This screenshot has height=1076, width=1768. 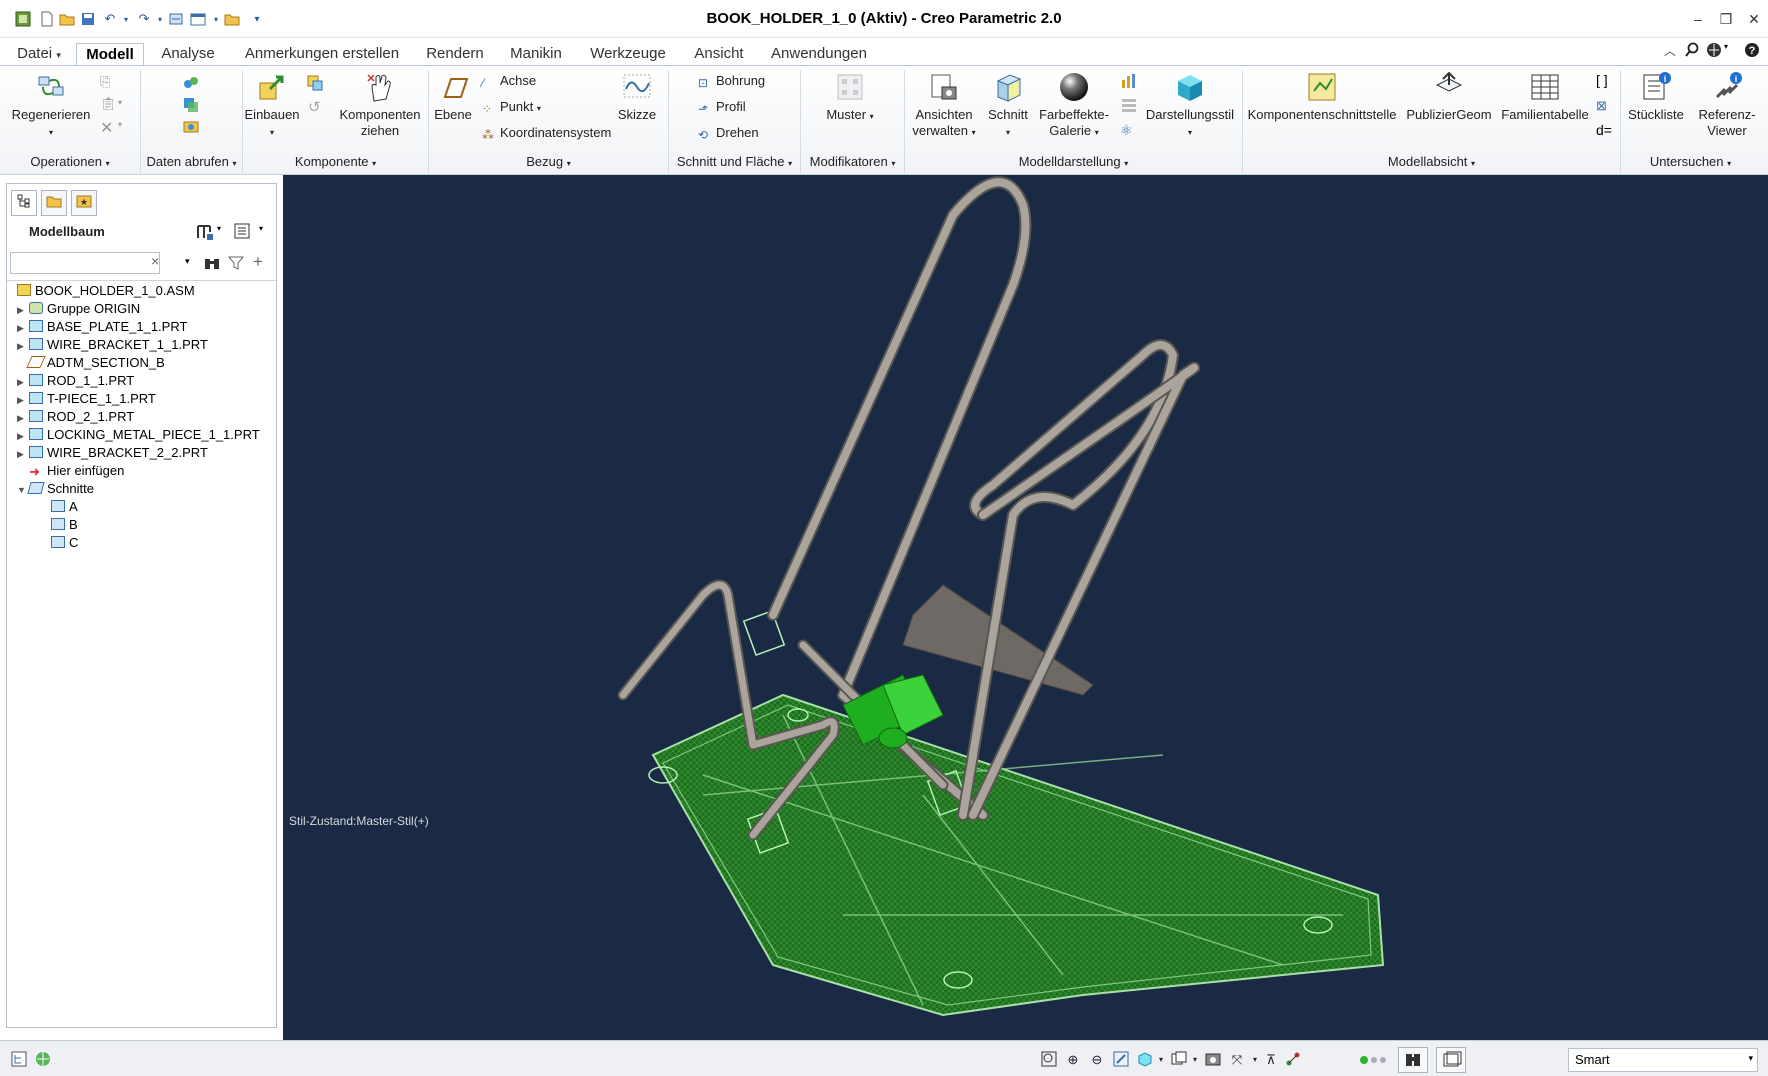 I want to click on parameters-icon: ⊠, so click(x=1605, y=107).